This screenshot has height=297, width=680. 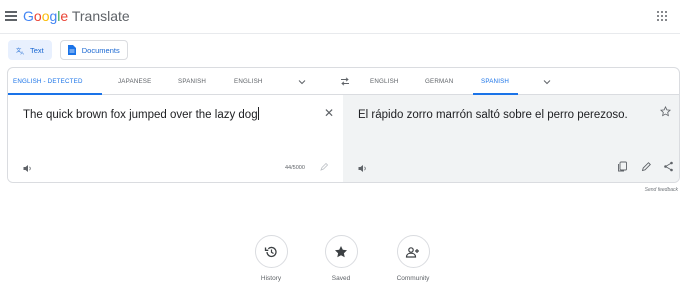 I want to click on saved-button-circle, so click(x=341, y=251).